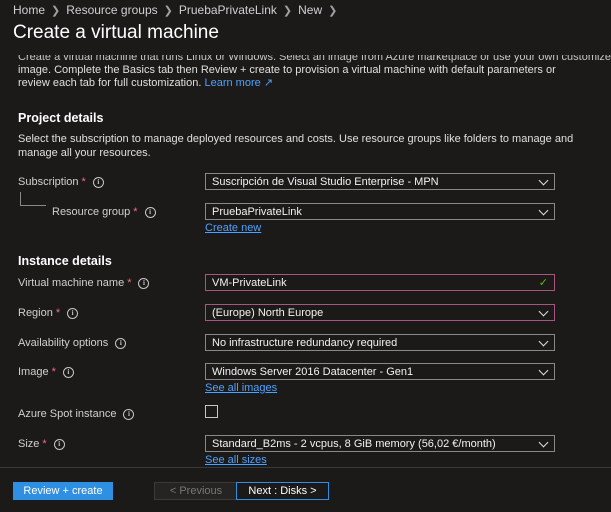 The height and width of the screenshot is (512, 611). What do you see at coordinates (33, 199) in the screenshot?
I see `tree-connector` at bounding box center [33, 199].